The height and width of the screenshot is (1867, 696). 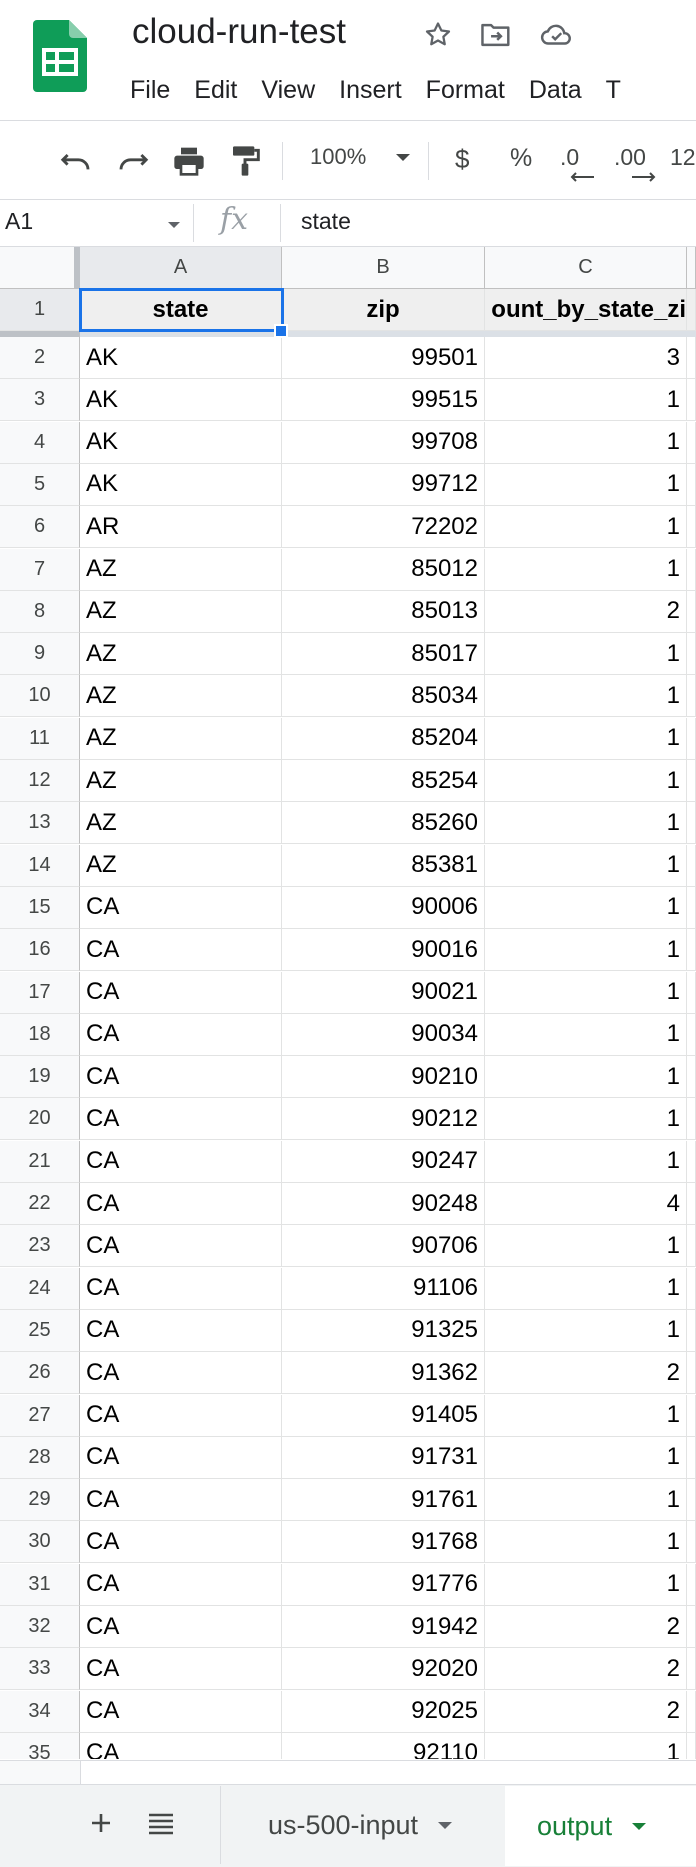 I want to click on cell-zip: 91325, so click(x=383, y=1330).